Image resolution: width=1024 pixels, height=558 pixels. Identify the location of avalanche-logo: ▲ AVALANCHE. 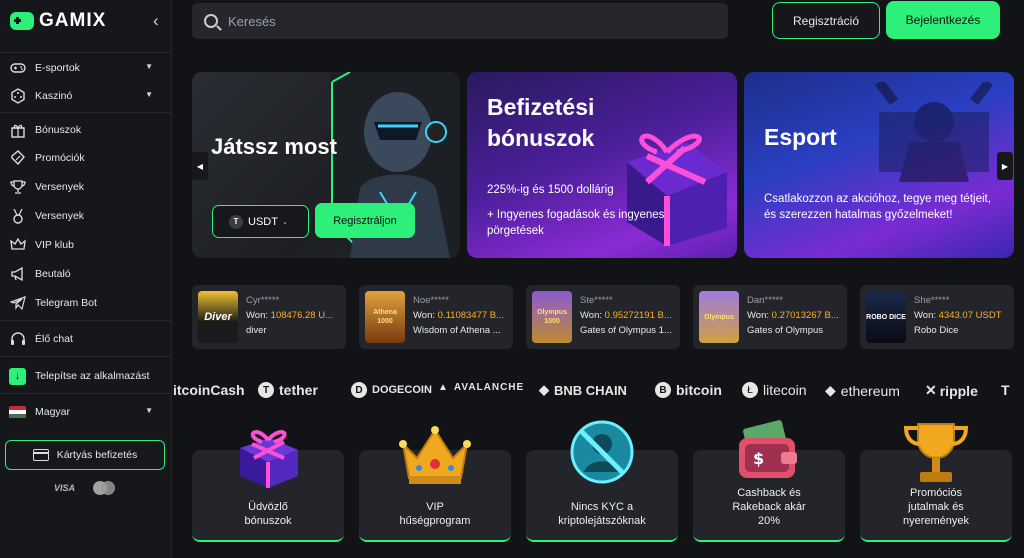
(481, 387).